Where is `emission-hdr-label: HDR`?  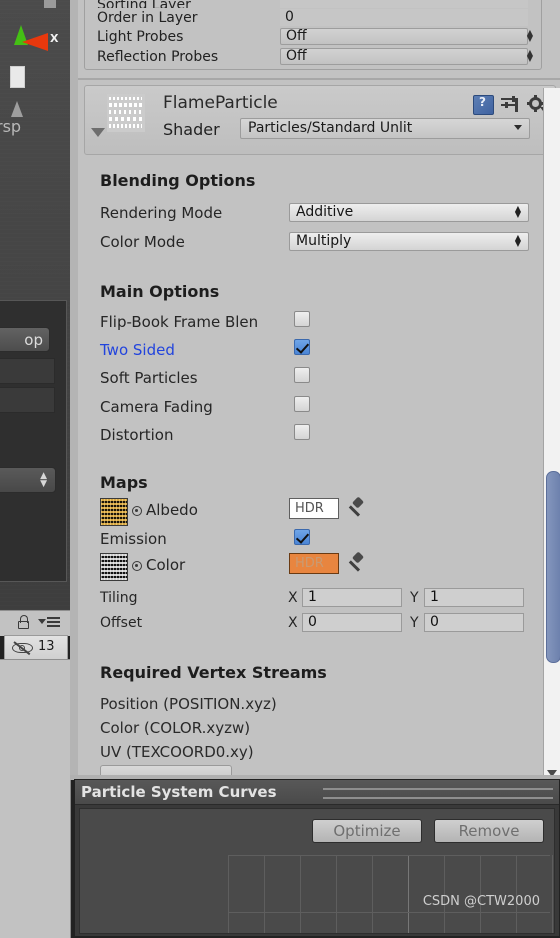 emission-hdr-label: HDR is located at coordinates (309, 563).